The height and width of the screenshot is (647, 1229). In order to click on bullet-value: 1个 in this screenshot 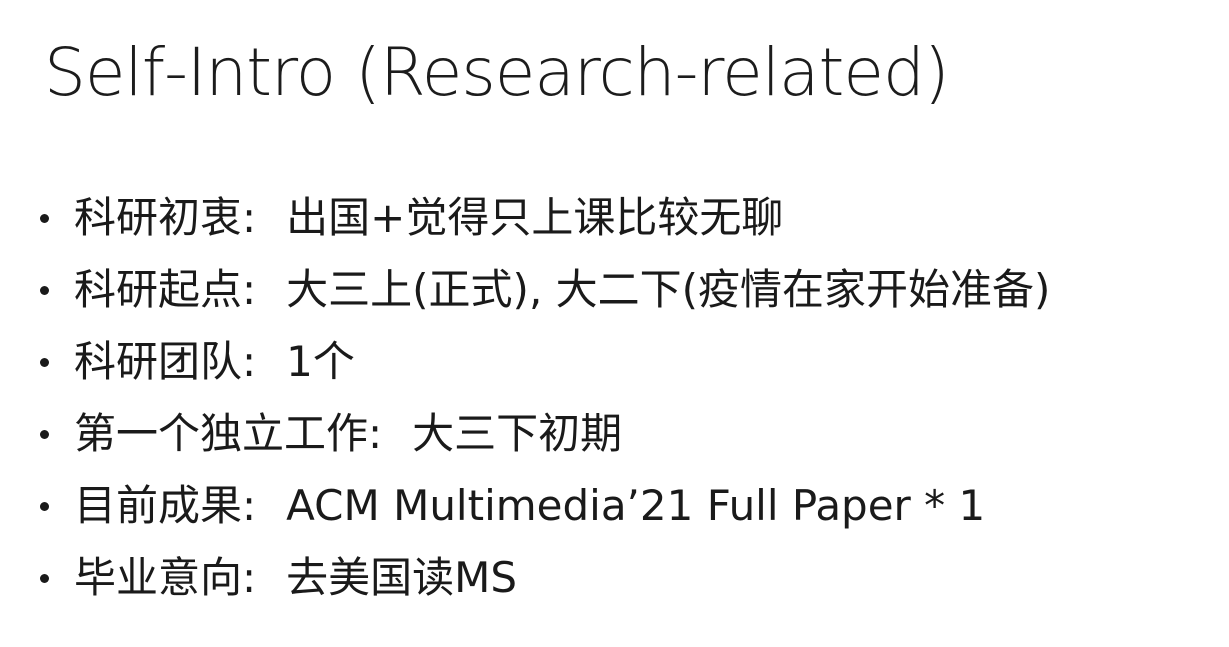, I will do `click(320, 361)`.